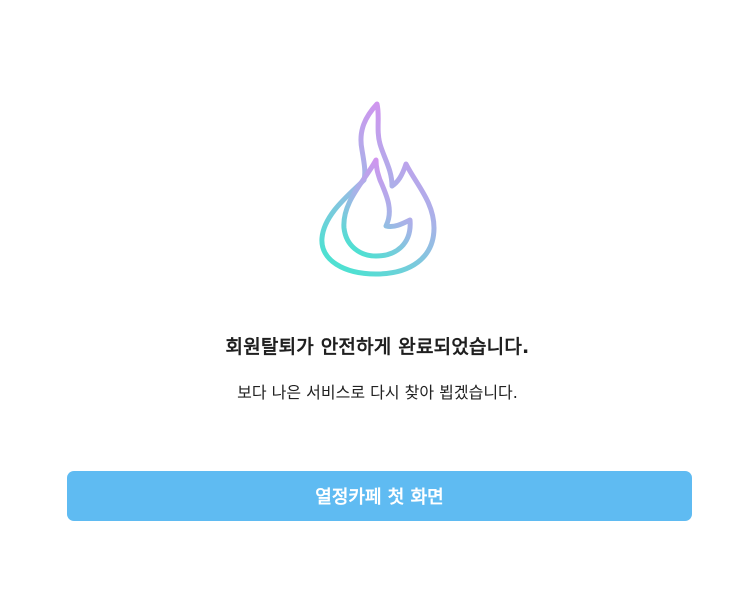 The height and width of the screenshot is (593, 755). Describe the element at coordinates (379, 496) in the screenshot. I see `go-home-button: 열정카페 첫 화면` at that location.